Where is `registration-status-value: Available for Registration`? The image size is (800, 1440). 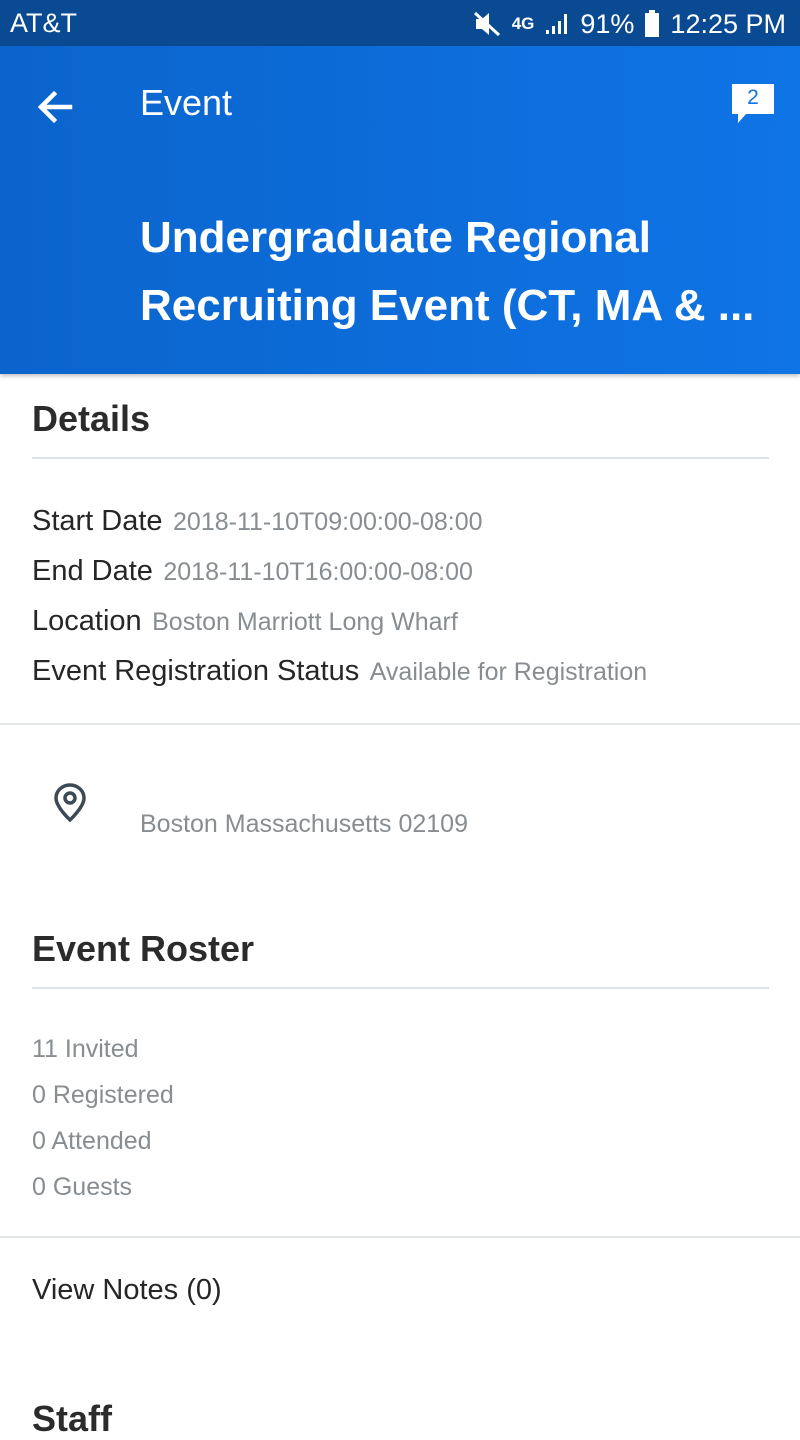
registration-status-value: Available for Registration is located at coordinates (508, 672).